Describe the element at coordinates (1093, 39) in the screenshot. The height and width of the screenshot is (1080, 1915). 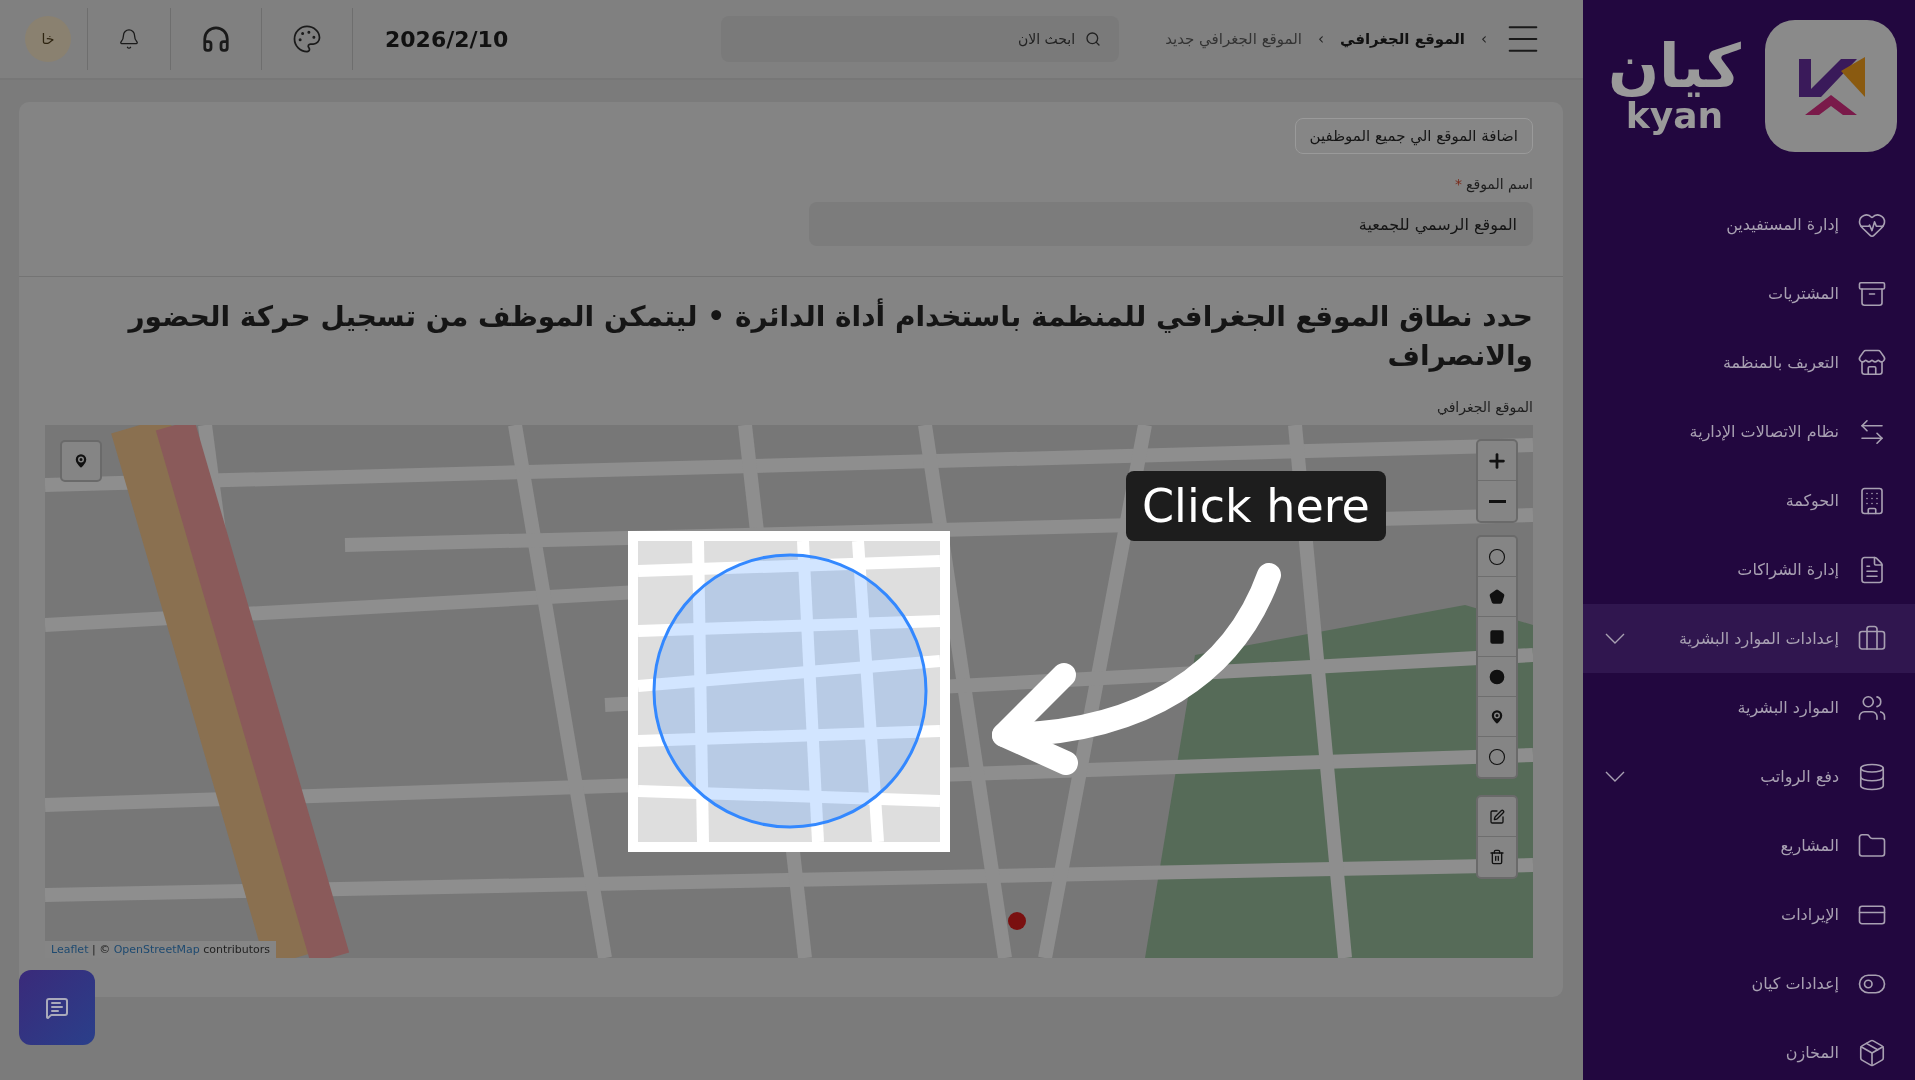
I see `search-icon` at that location.